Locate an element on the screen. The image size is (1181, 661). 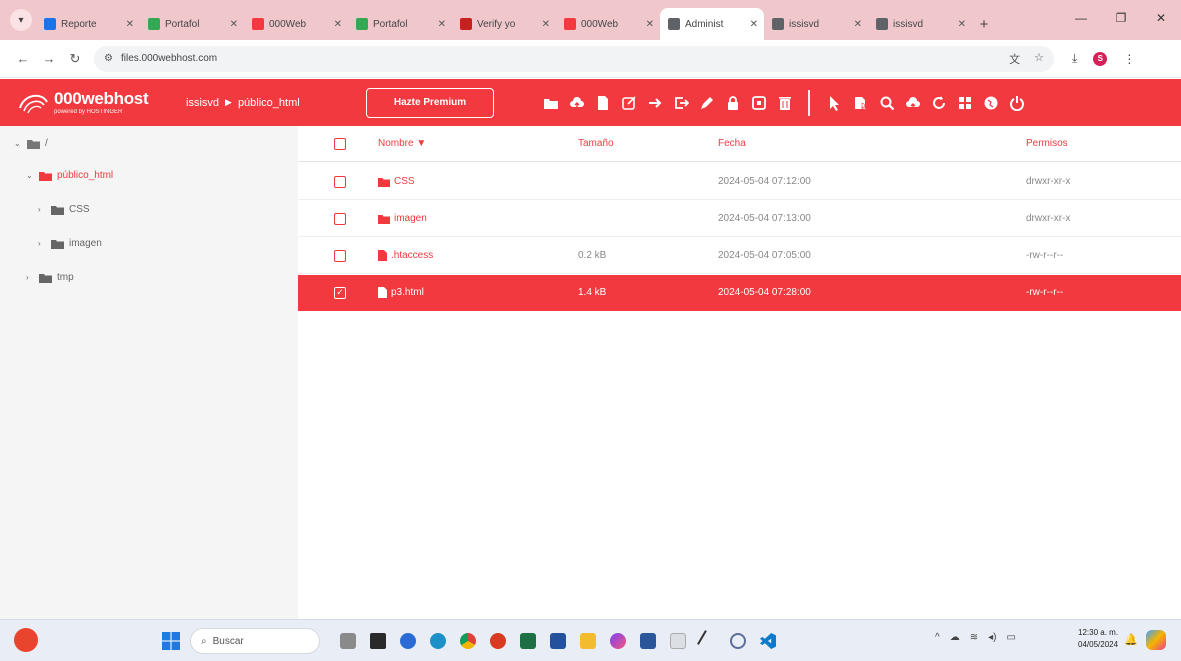
profile-avatar: S is located at coordinates (1100, 58).